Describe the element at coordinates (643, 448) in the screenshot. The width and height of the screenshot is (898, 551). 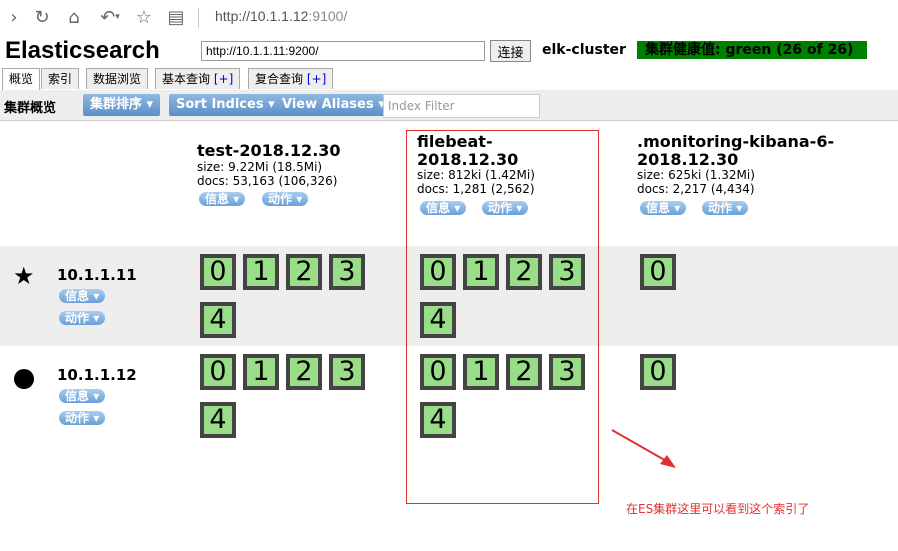
I see `arrow-icon` at that location.